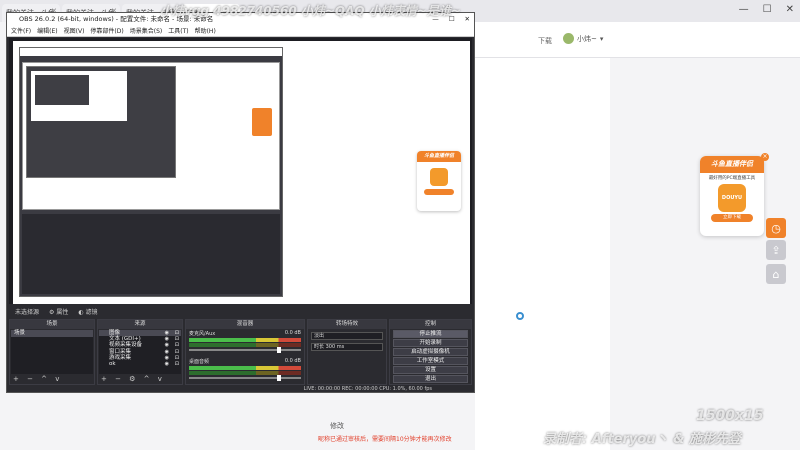  Describe the element at coordinates (58, 311) in the screenshot. I see `properties-button: ⚙ 属性` at that location.